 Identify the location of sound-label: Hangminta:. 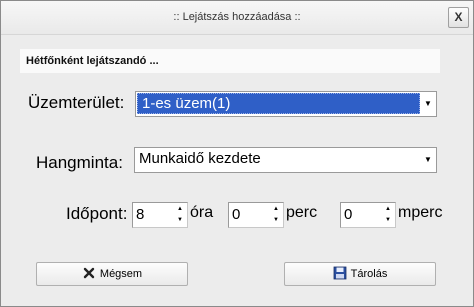
(79, 162).